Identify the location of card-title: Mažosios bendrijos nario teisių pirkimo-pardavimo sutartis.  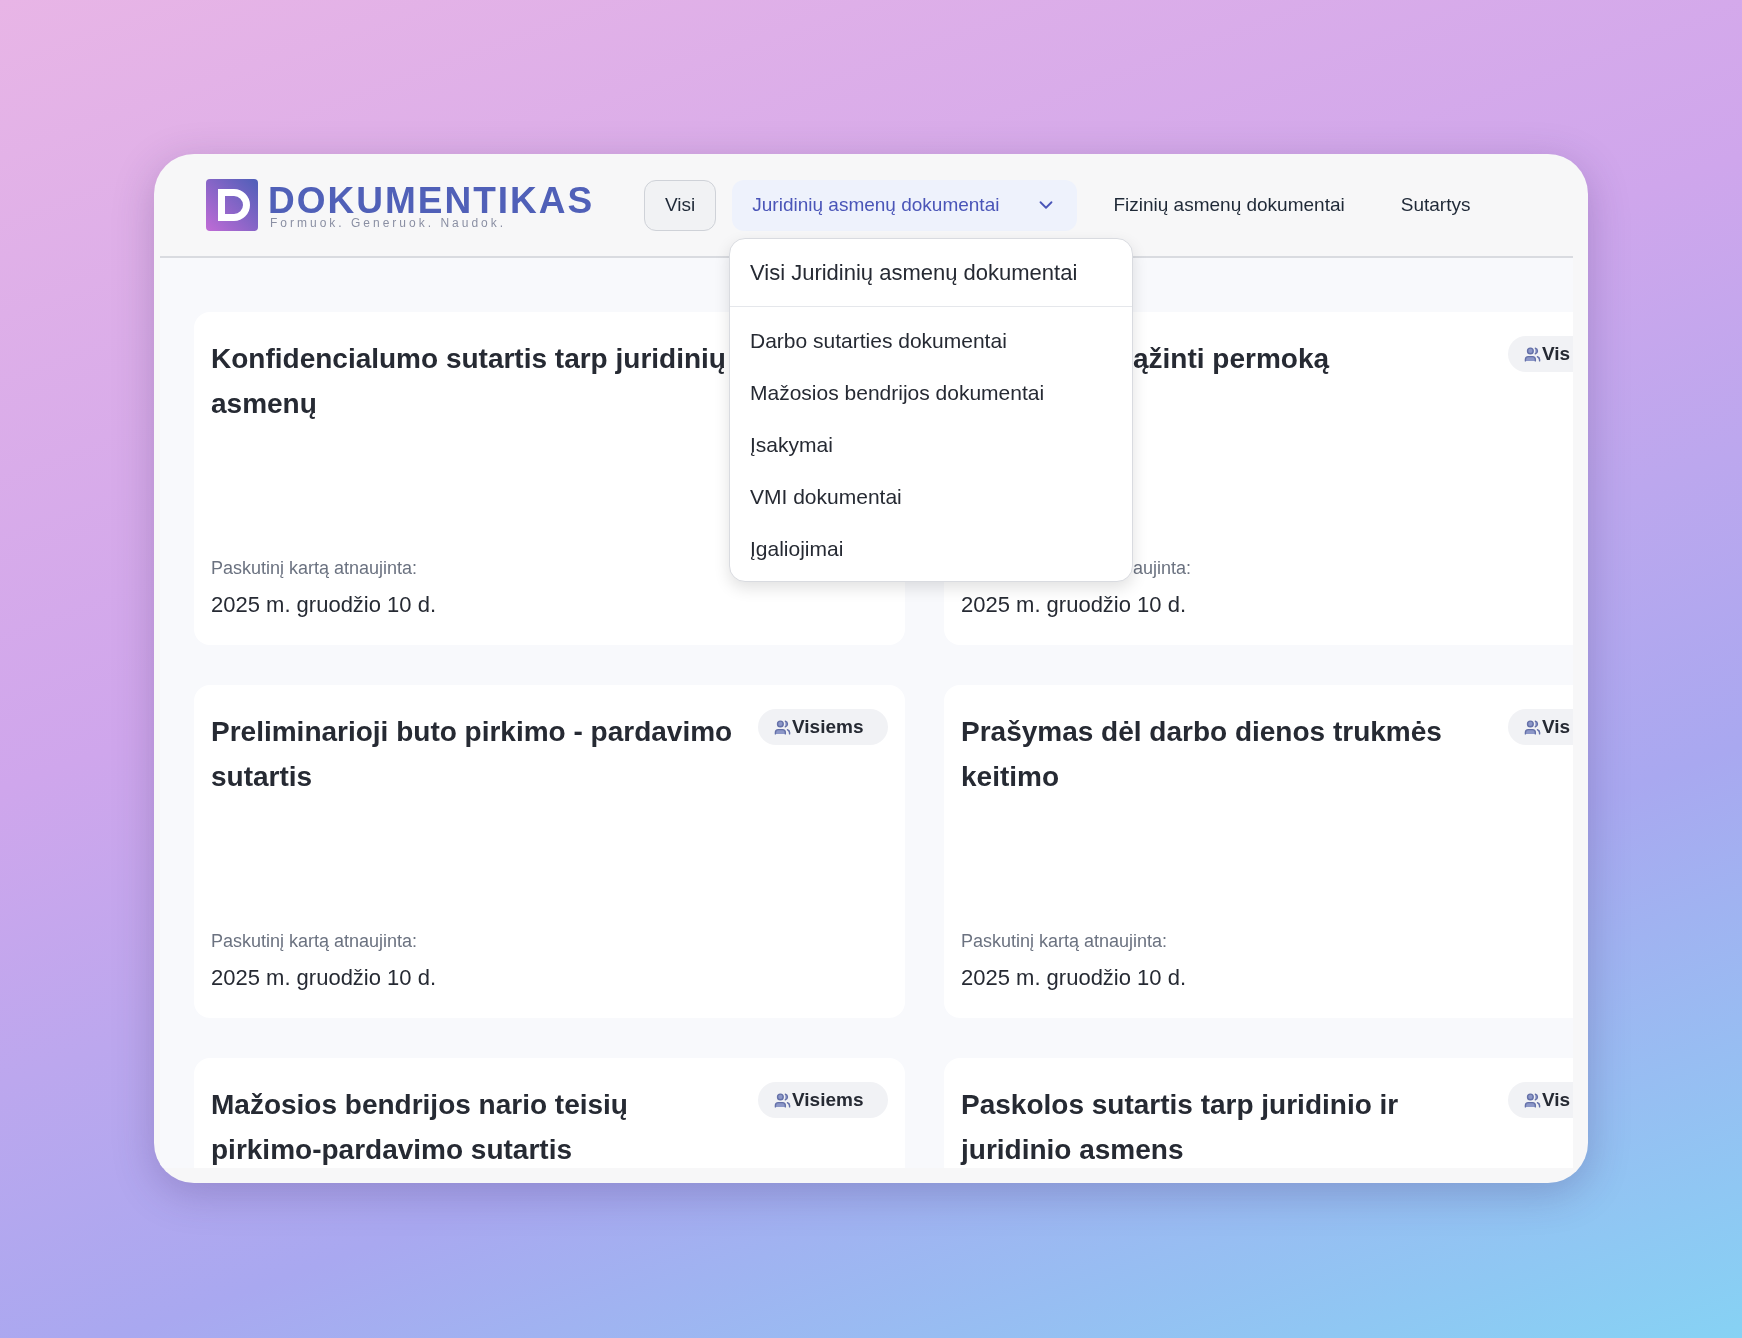
(420, 1127).